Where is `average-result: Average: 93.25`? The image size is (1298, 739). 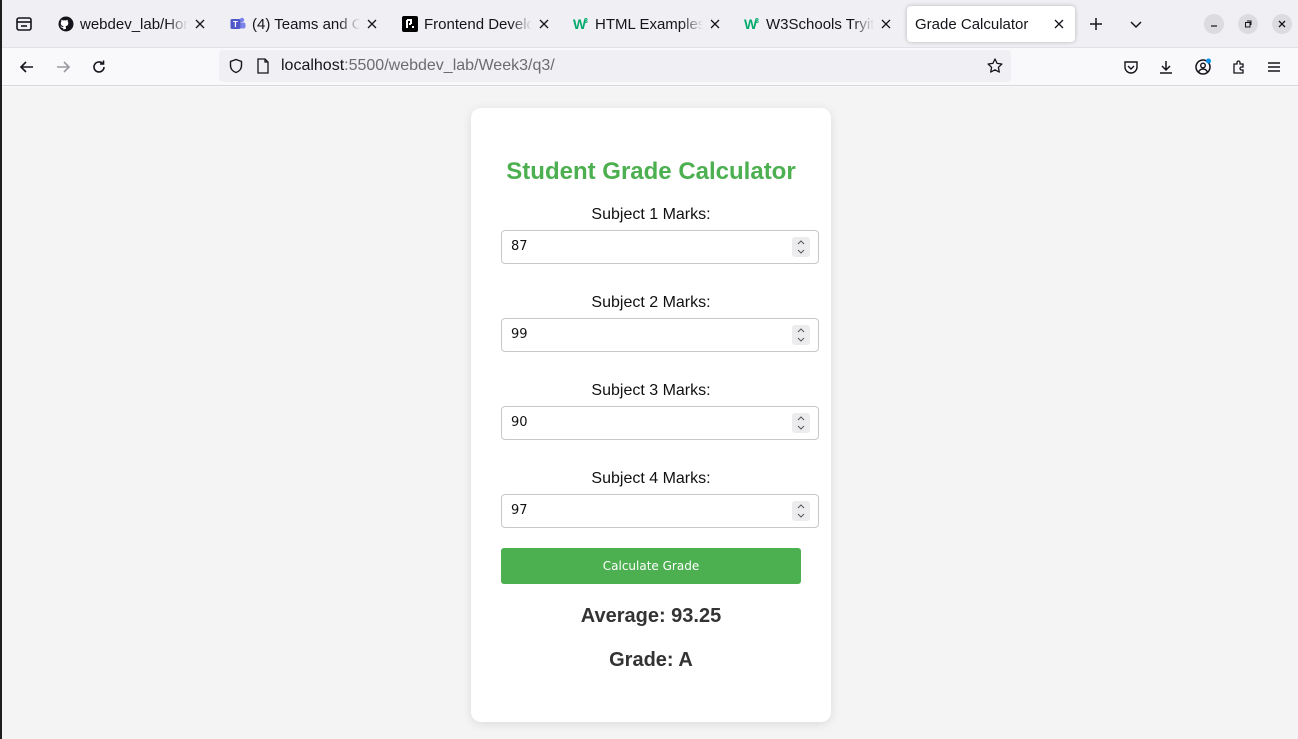
average-result: Average: 93.25 is located at coordinates (651, 616).